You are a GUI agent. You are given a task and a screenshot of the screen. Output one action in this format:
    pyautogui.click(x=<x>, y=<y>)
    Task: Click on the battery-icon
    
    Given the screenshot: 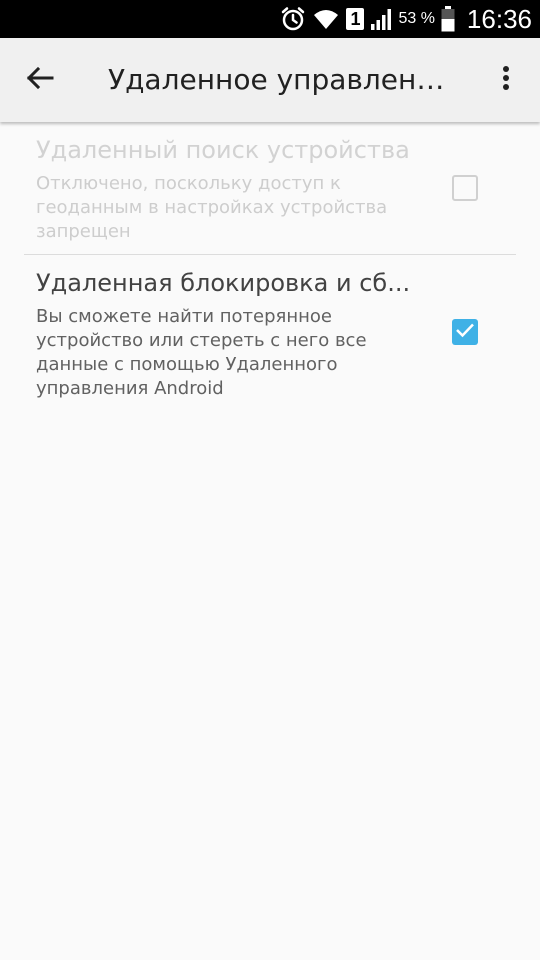 What is the action you would take?
    pyautogui.click(x=448, y=19)
    